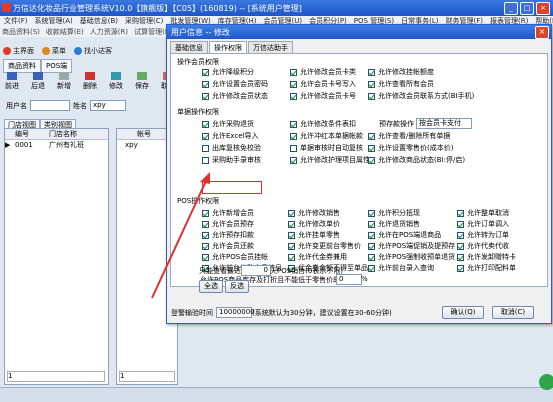 The image size is (553, 402). What do you see at coordinates (483, 235) in the screenshot?
I see `permission-checkbox: 允许转为订单` at bounding box center [483, 235].